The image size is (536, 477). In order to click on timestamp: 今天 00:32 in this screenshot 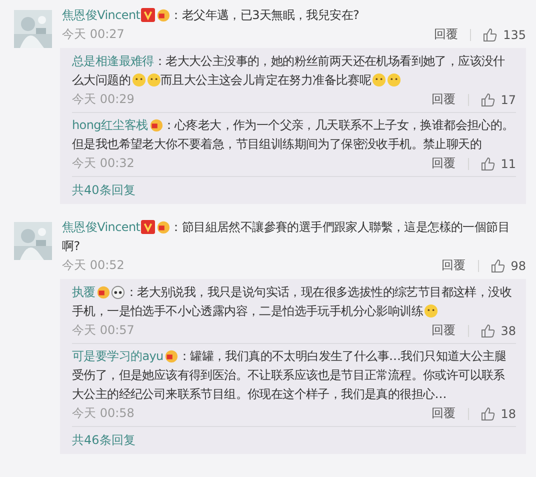, I will do `click(104, 163)`.